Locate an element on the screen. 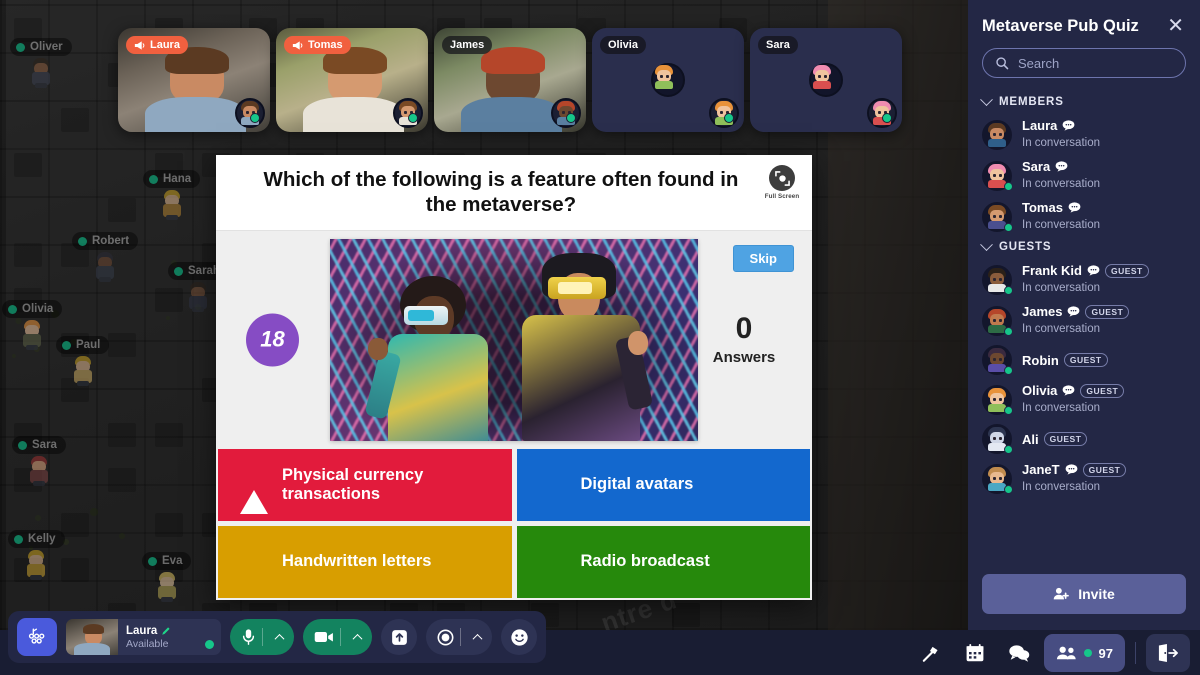 The height and width of the screenshot is (675, 1200). answer-option: Physical currency transactions is located at coordinates (365, 484).